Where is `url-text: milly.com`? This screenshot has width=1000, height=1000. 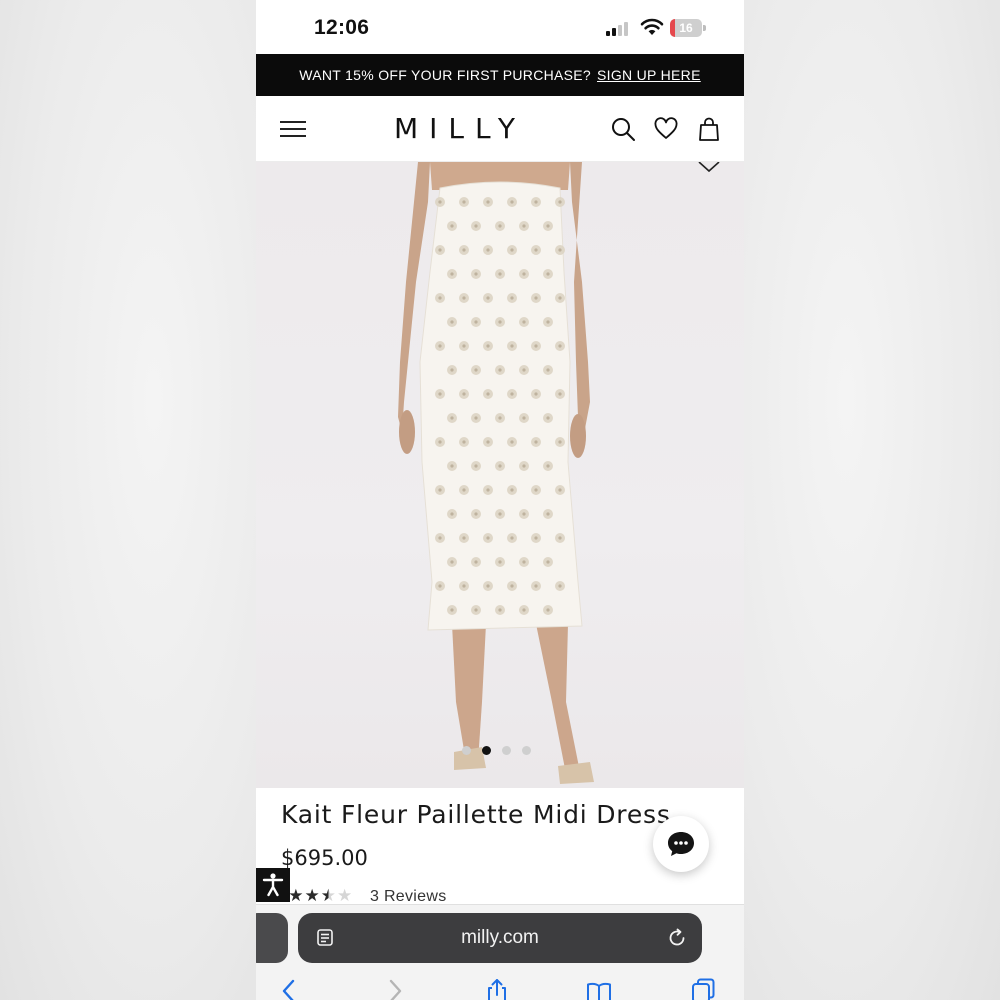 url-text: milly.com is located at coordinates (500, 937).